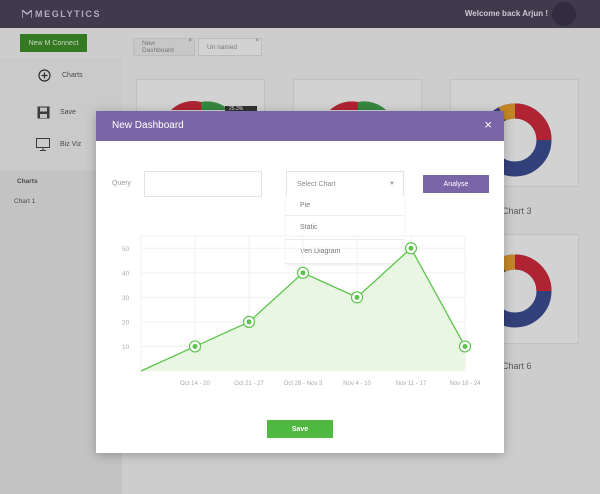  Describe the element at coordinates (126, 298) in the screenshot. I see `y-tick-label: 30` at that location.